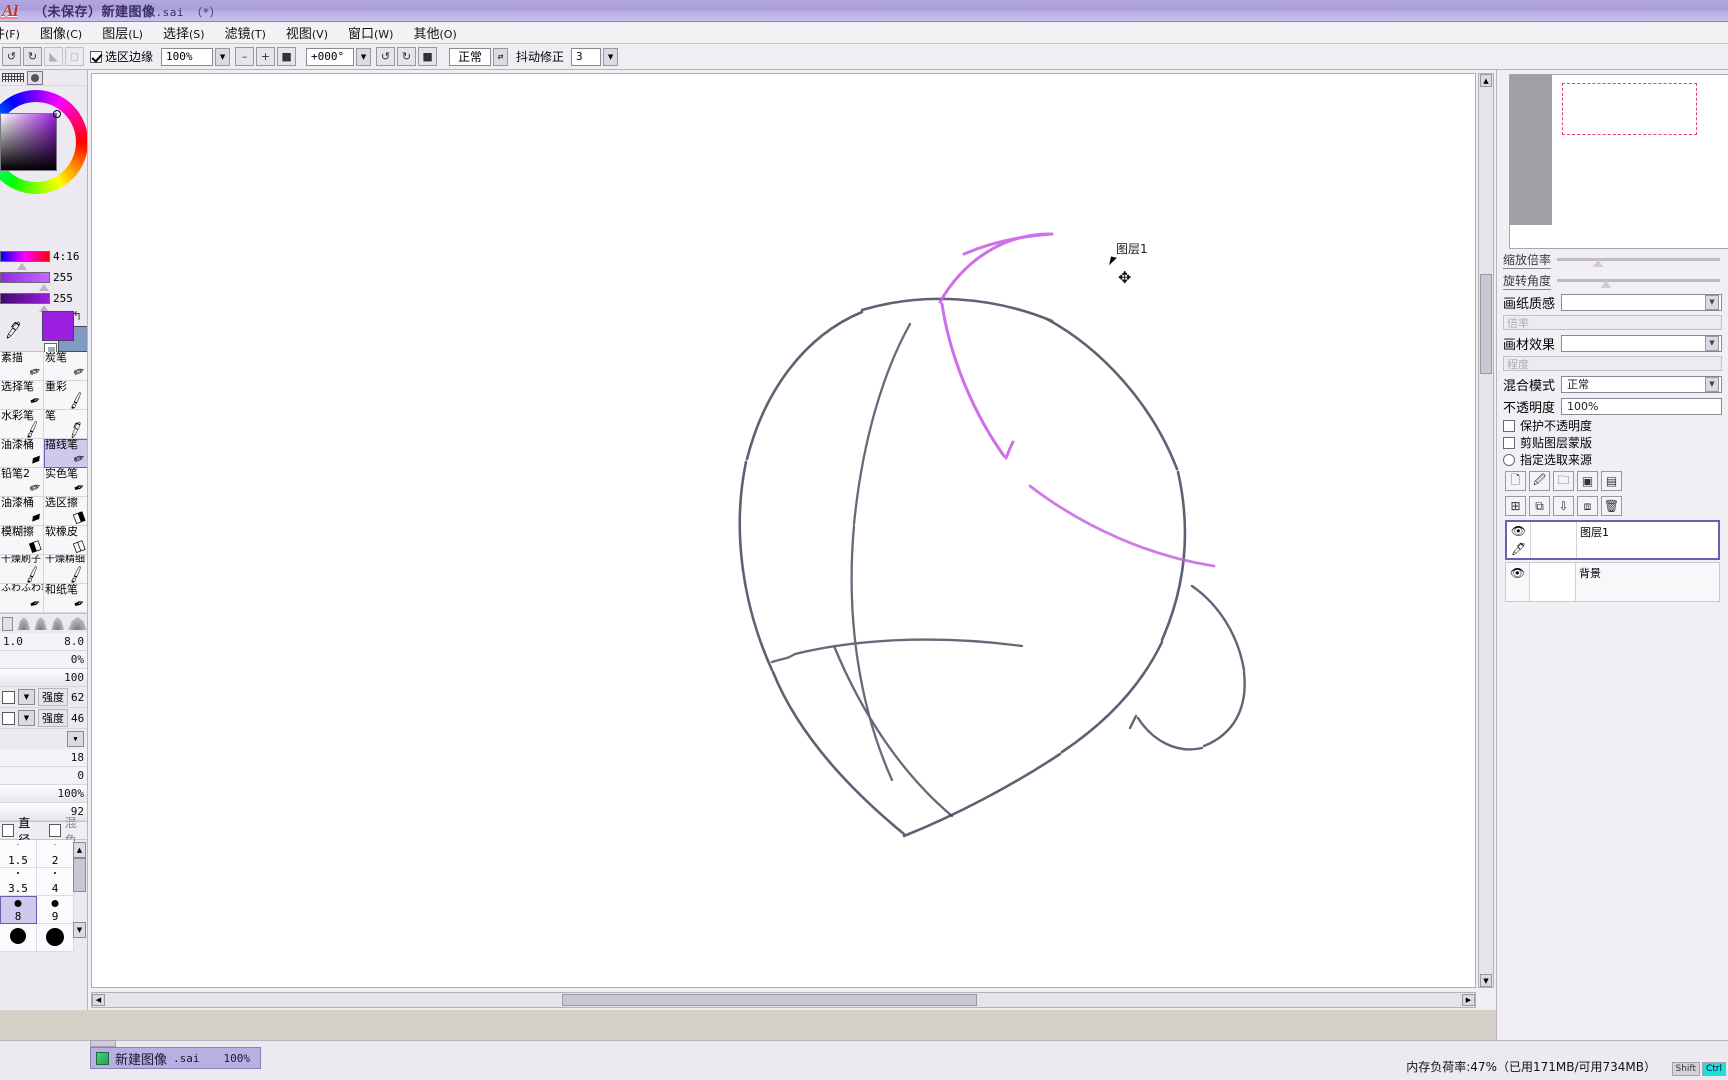 This screenshot has height=1080, width=1728. What do you see at coordinates (25, 302) in the screenshot?
I see `value-slider` at bounding box center [25, 302].